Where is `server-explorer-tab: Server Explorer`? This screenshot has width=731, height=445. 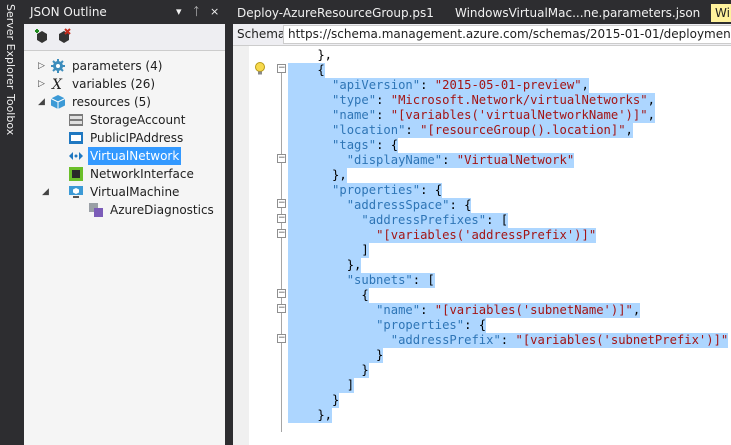 server-explorer-tab: Server Explorer is located at coordinates (12, 47).